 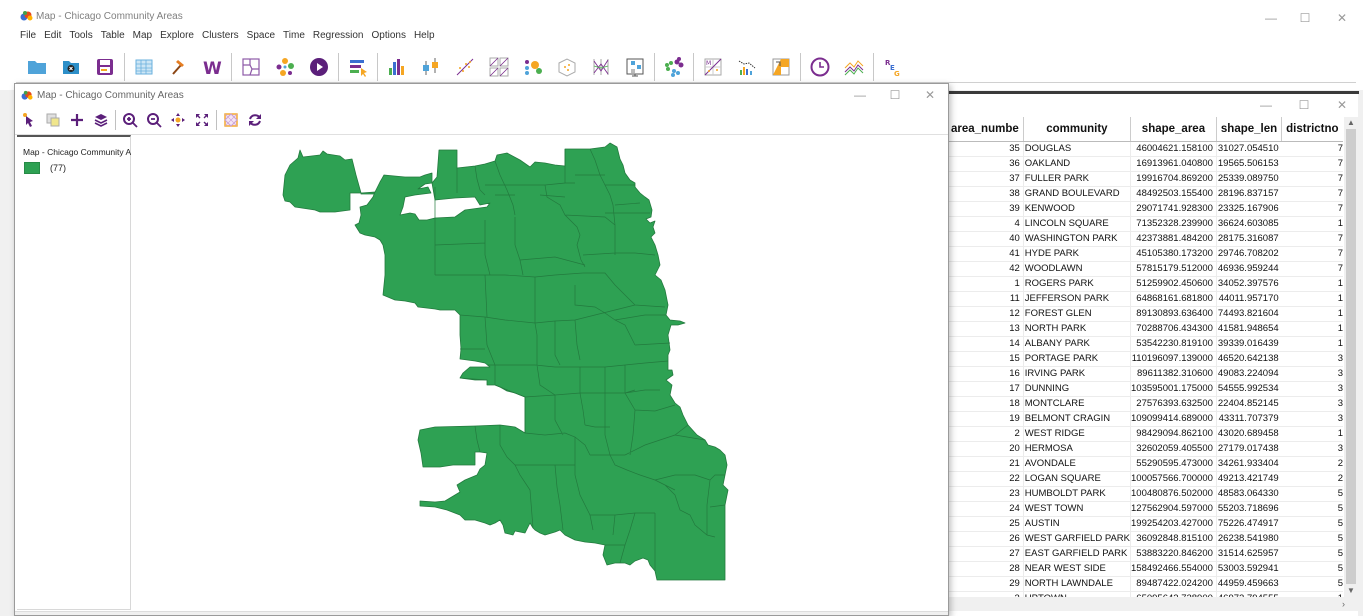 I want to click on cell-area-numbe: 39, so click(x=986, y=209).